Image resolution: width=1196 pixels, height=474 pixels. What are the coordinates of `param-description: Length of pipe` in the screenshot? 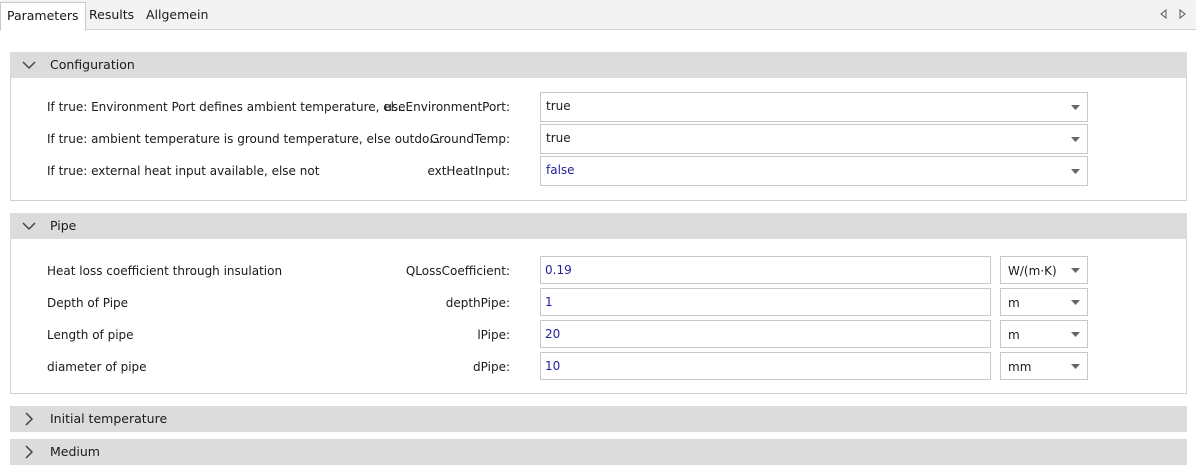 It's located at (90, 335).